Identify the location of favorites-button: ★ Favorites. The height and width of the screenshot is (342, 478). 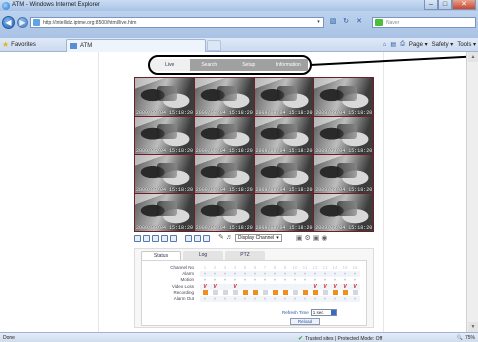
(19, 45).